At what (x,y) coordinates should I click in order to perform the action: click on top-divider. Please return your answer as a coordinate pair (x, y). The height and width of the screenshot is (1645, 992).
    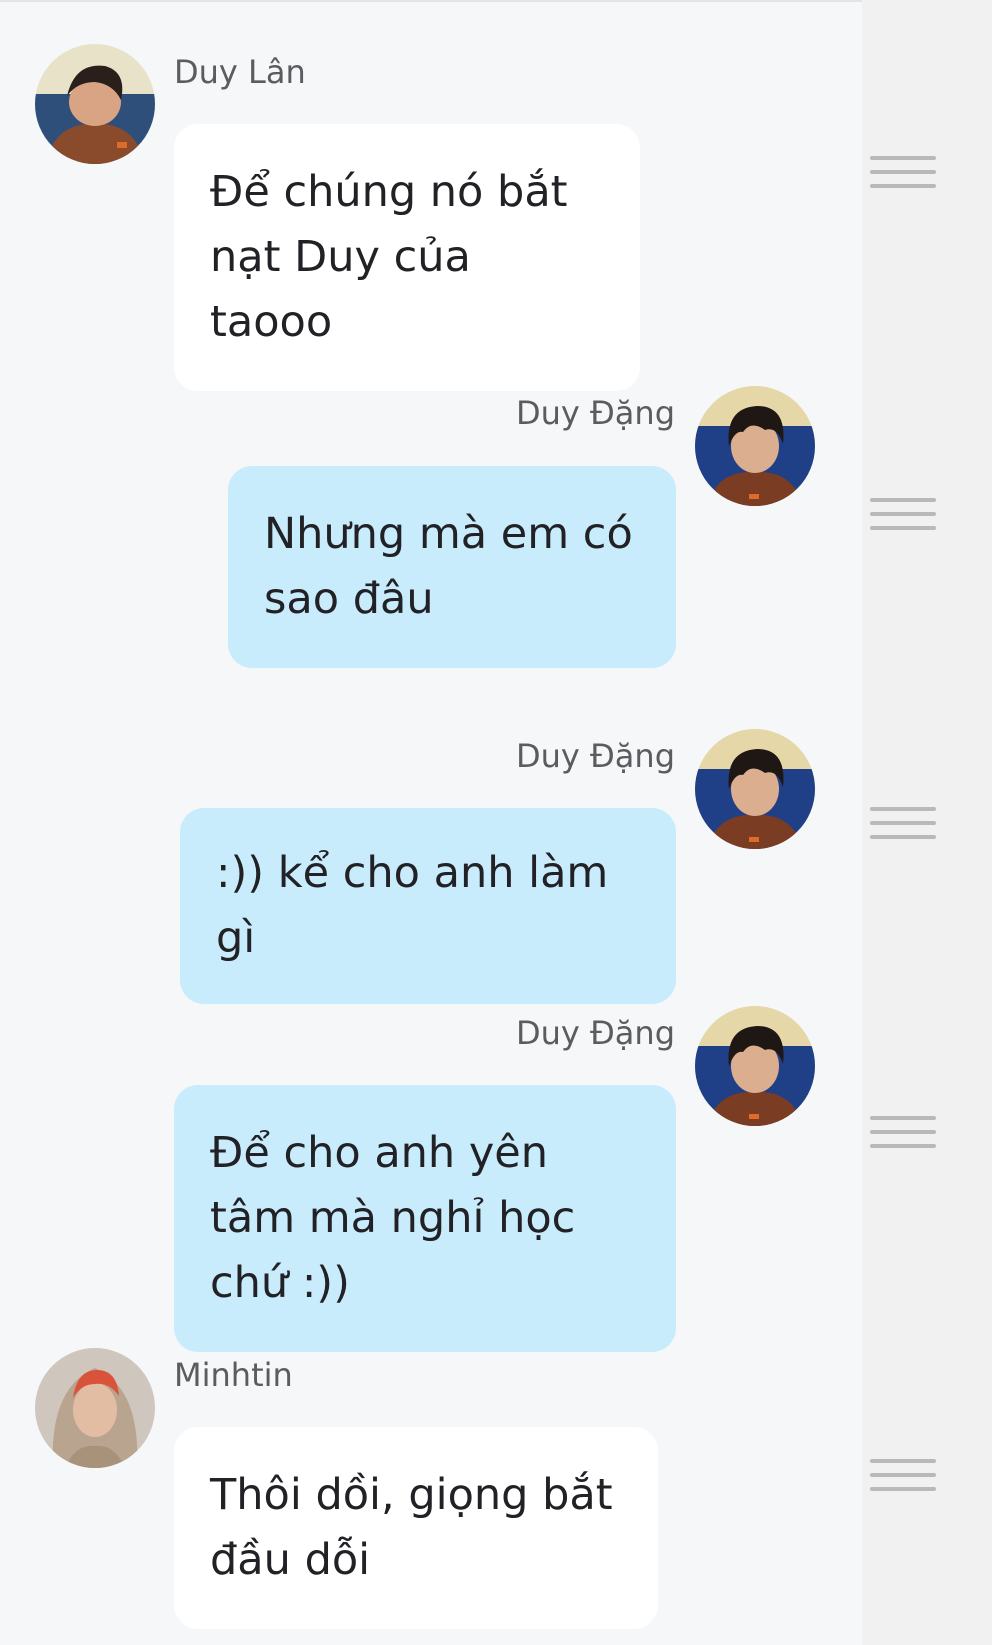
    Looking at the image, I should click on (496, 1).